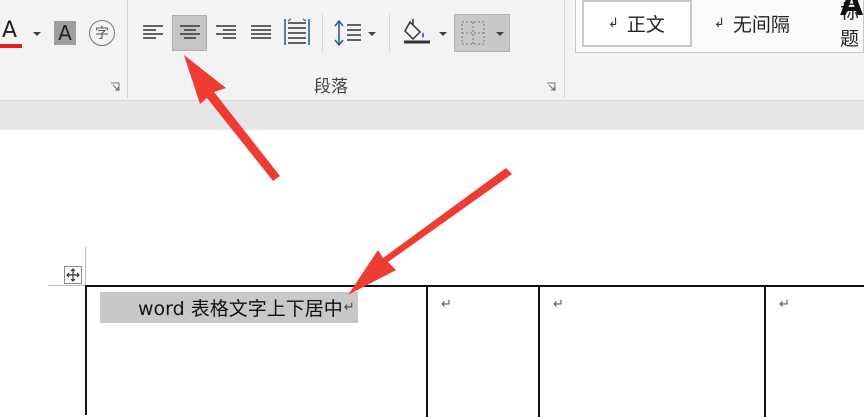  Describe the element at coordinates (443, 34) in the screenshot. I see `shading-dropdown-arrow` at that location.